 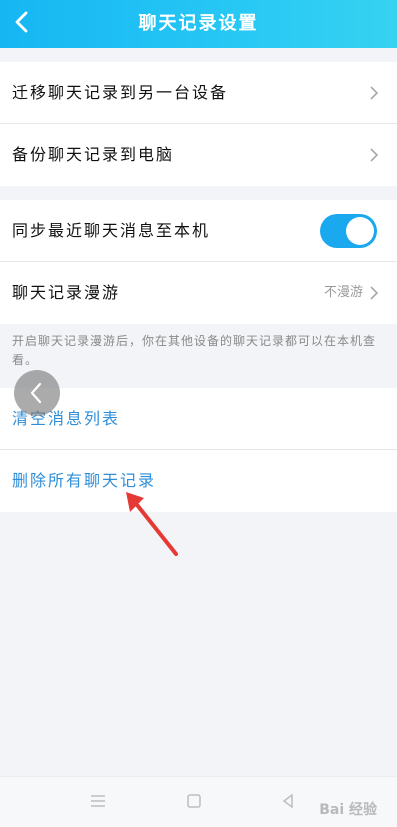 I want to click on toggle-knob, so click(x=360, y=231).